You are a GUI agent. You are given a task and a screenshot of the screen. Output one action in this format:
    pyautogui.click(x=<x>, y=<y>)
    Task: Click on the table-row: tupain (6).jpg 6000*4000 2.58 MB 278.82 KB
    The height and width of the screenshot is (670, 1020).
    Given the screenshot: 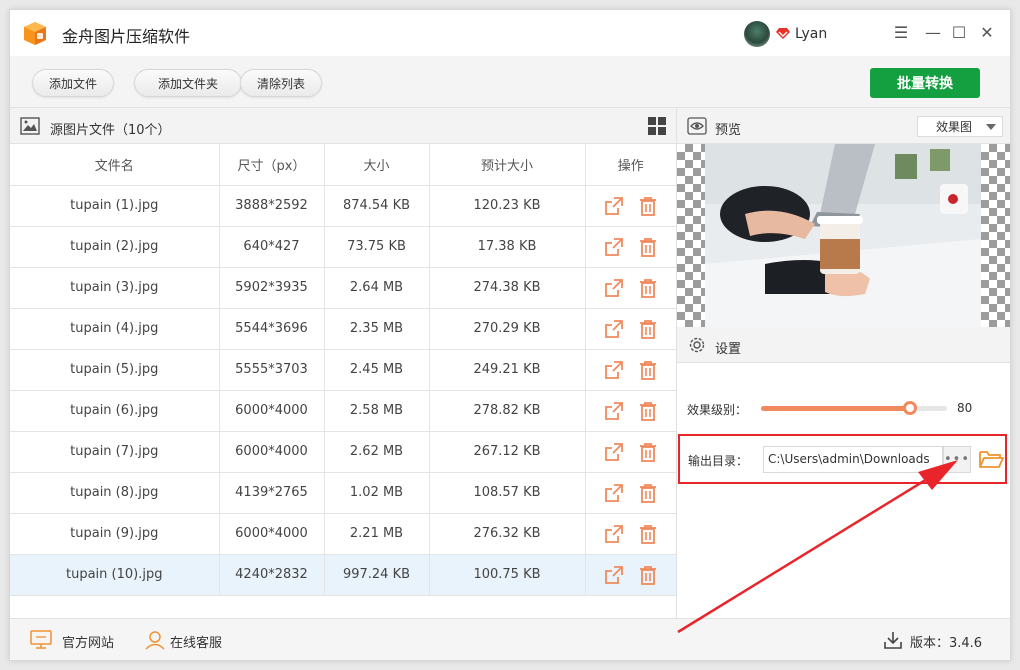 What is the action you would take?
    pyautogui.click(x=343, y=411)
    